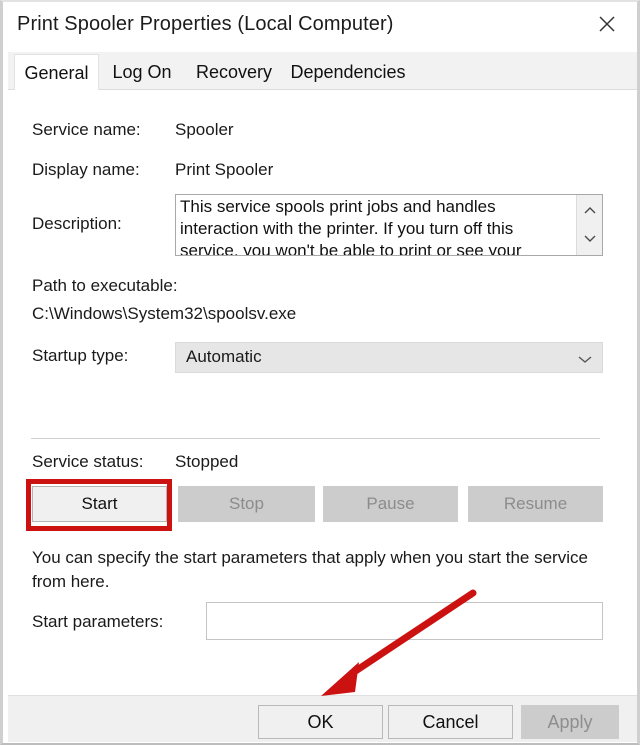 This screenshot has height=745, width=640. I want to click on resume-button-label: Resume, so click(535, 503).